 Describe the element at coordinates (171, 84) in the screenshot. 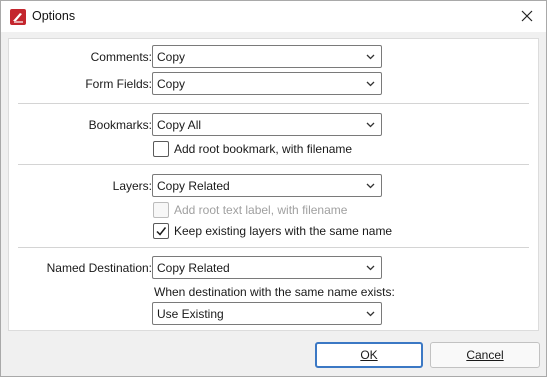

I see `form-fields-value: Copy` at that location.